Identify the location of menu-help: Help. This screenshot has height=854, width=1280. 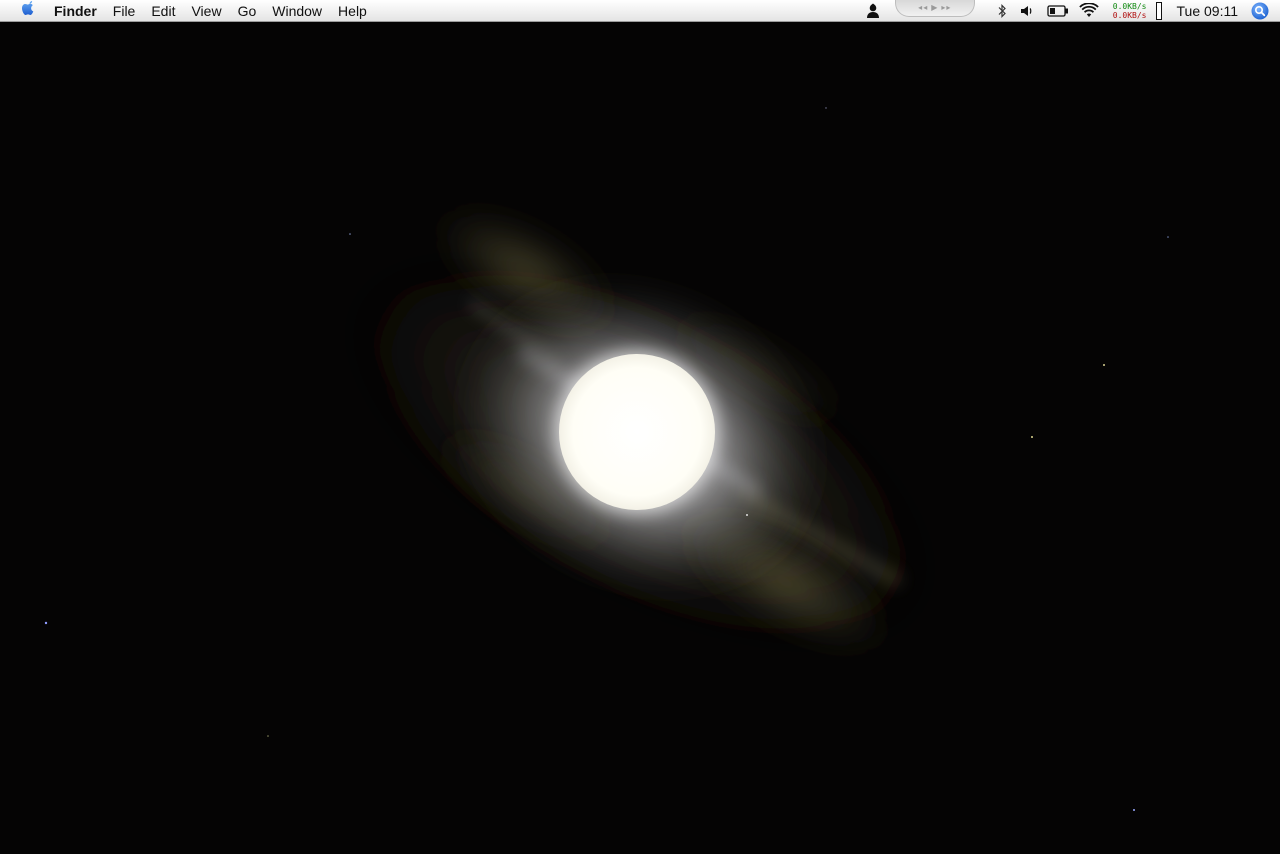
(352, 11).